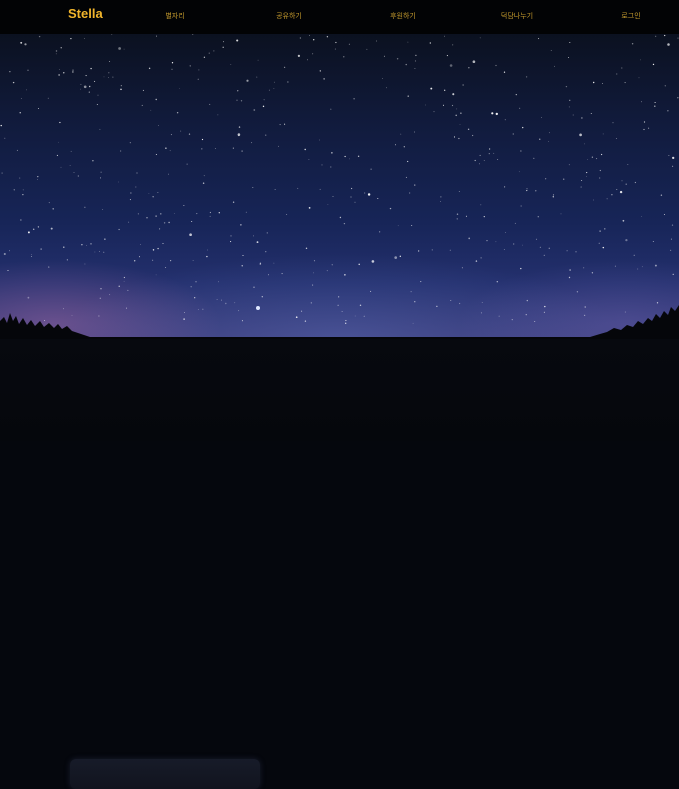 This screenshot has height=789, width=679. Describe the element at coordinates (517, 16) in the screenshot. I see `nav-item-greetings: 덕담나누기` at that location.